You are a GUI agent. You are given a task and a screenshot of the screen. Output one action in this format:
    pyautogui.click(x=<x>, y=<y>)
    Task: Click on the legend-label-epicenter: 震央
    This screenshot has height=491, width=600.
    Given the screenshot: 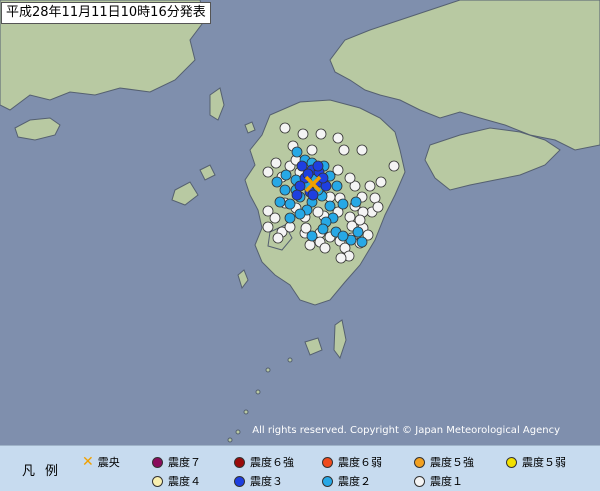 What is the action you would take?
    pyautogui.click(x=108, y=462)
    